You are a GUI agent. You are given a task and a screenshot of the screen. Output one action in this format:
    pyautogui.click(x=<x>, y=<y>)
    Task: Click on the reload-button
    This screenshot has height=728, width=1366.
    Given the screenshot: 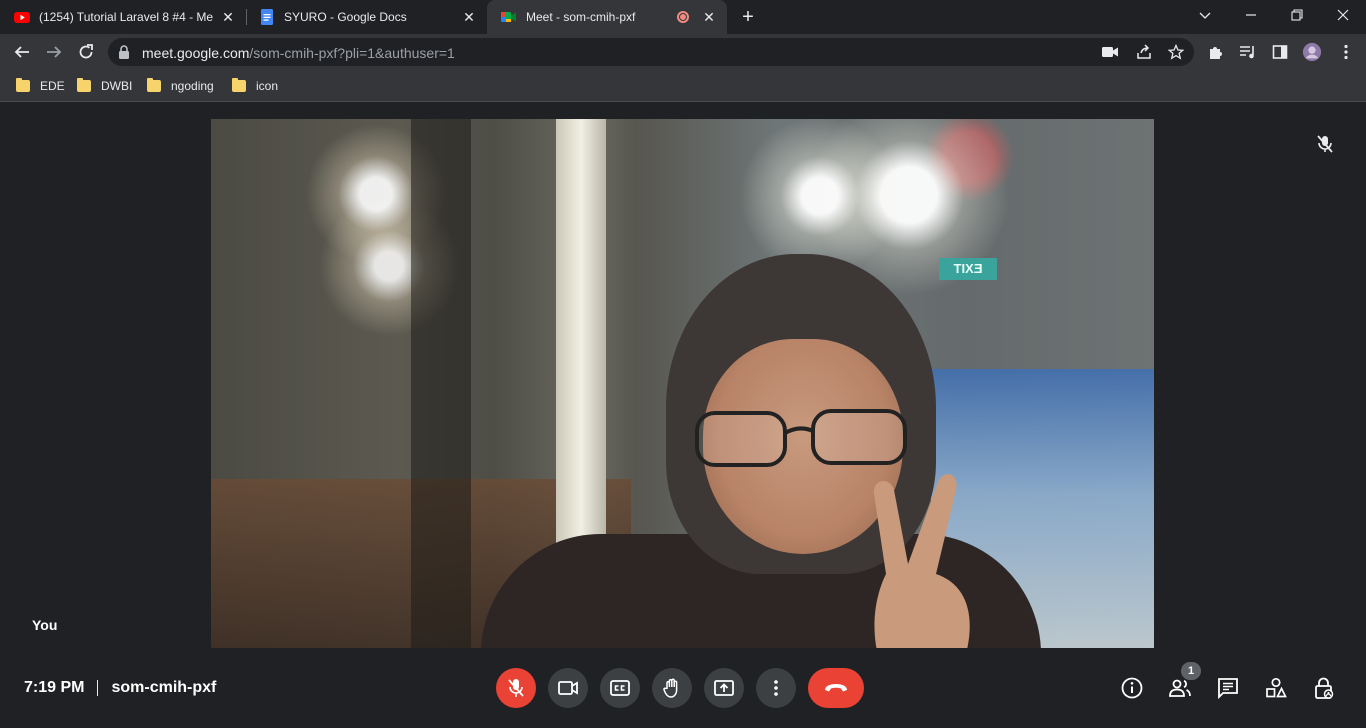 What is the action you would take?
    pyautogui.click(x=86, y=52)
    